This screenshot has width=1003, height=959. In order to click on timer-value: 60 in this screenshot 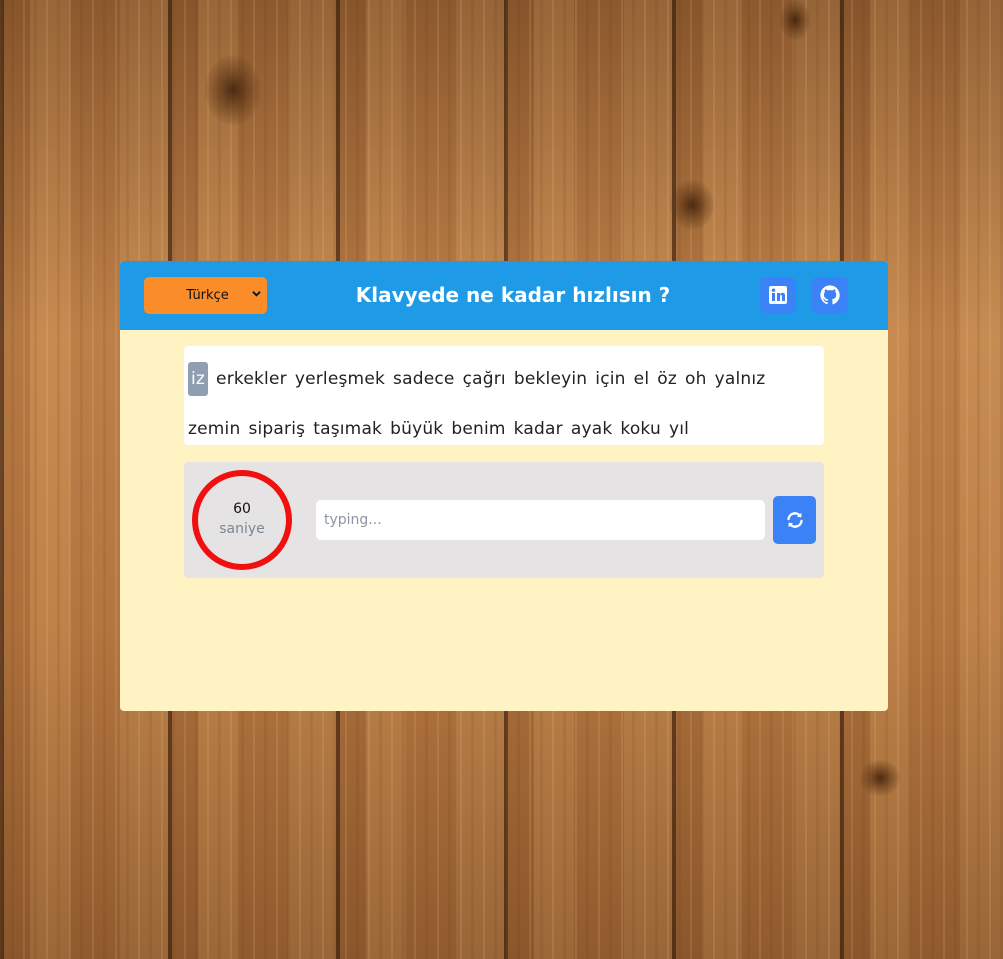, I will do `click(242, 509)`.